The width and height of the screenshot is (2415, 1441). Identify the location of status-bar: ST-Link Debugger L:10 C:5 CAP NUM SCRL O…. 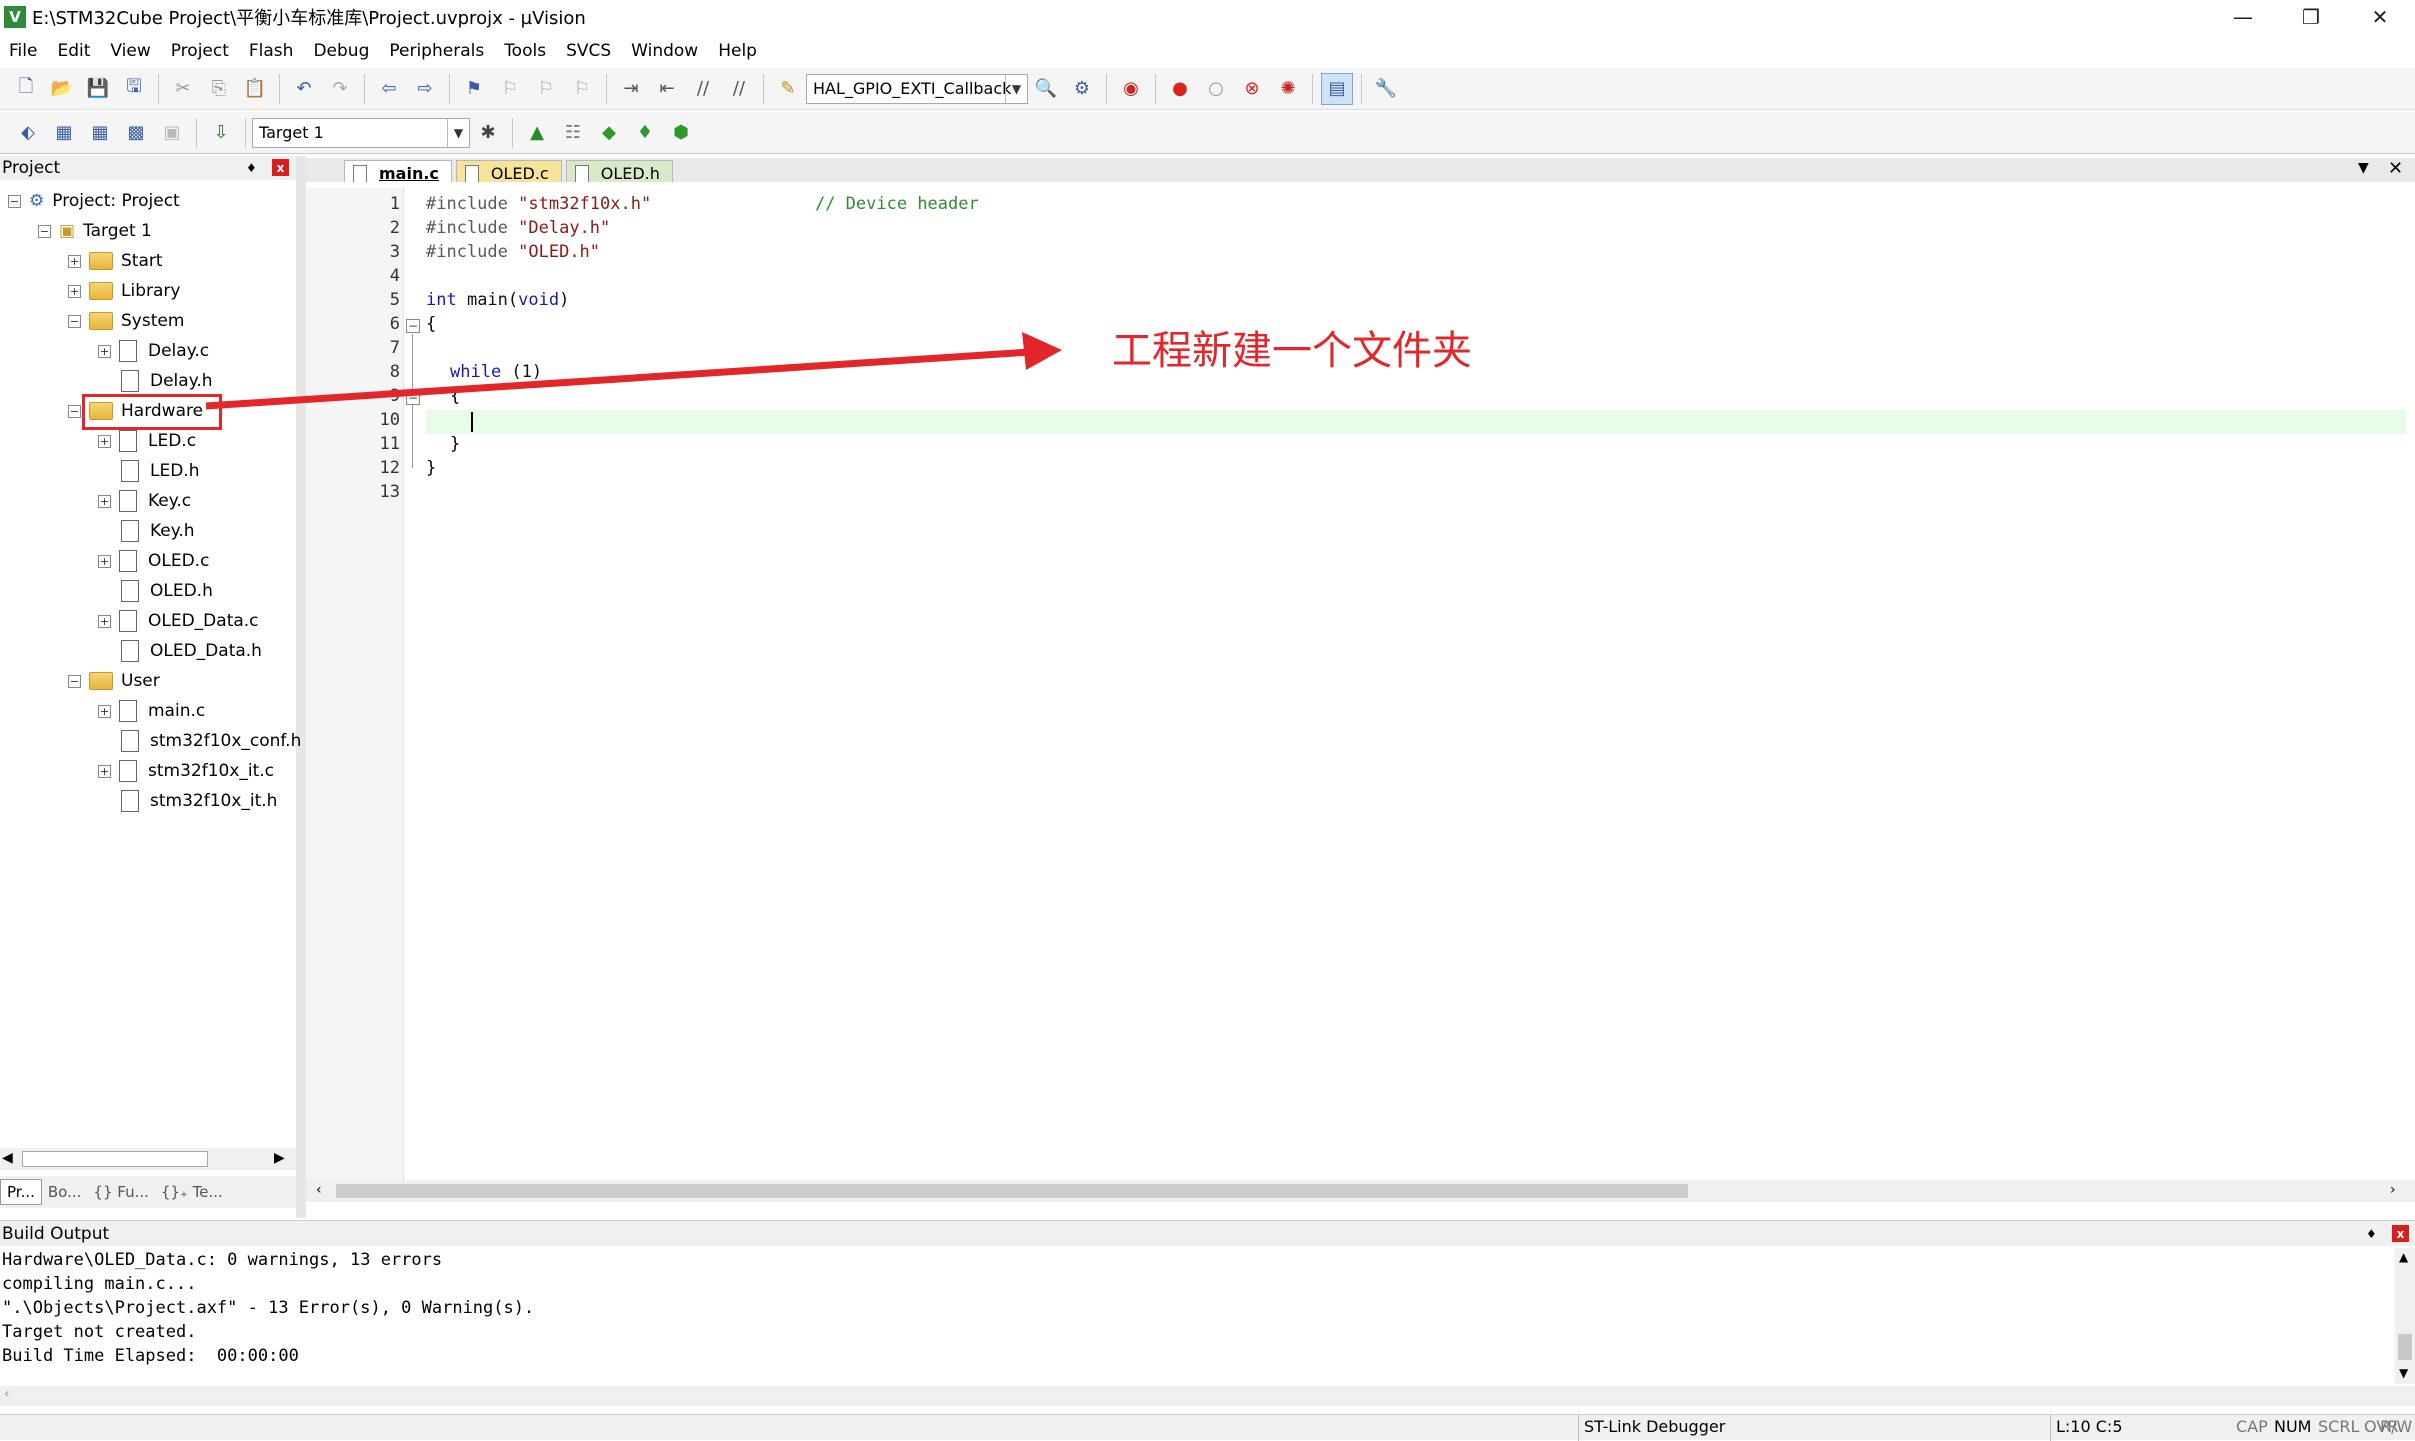
(1207, 1427).